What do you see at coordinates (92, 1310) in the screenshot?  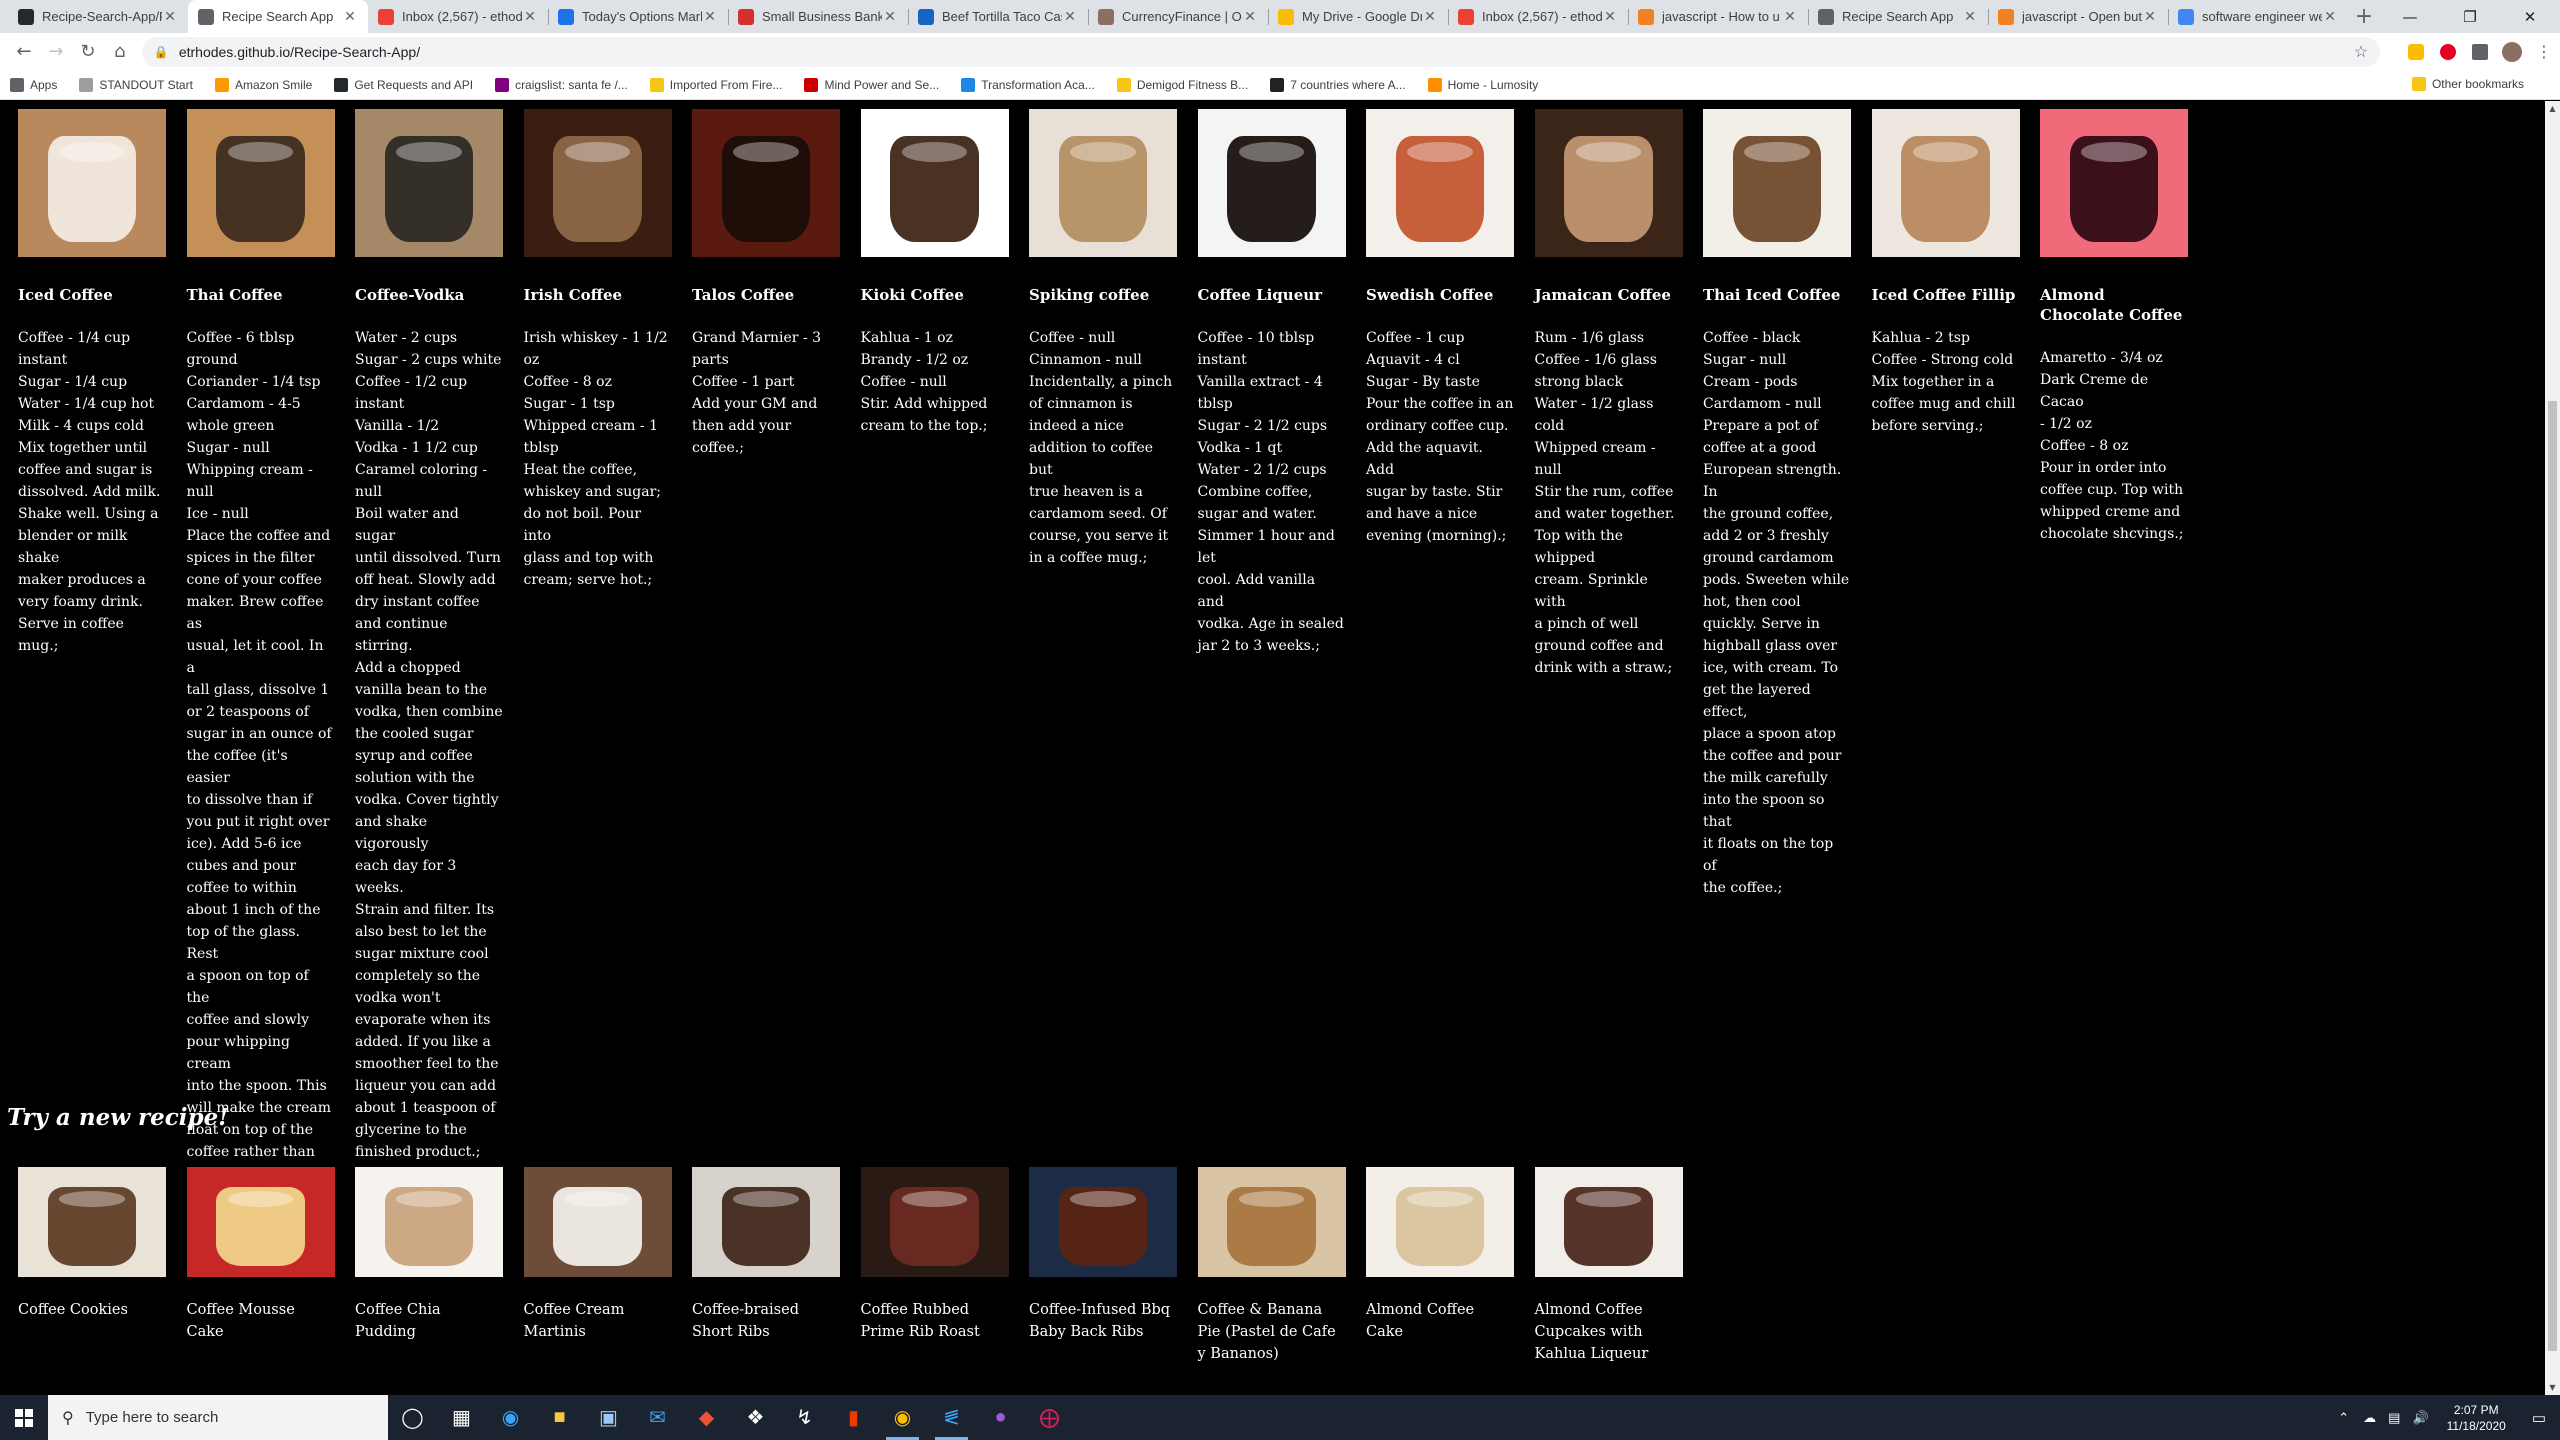 I see `suggested-recipe-title: Coffee Cookies` at bounding box center [92, 1310].